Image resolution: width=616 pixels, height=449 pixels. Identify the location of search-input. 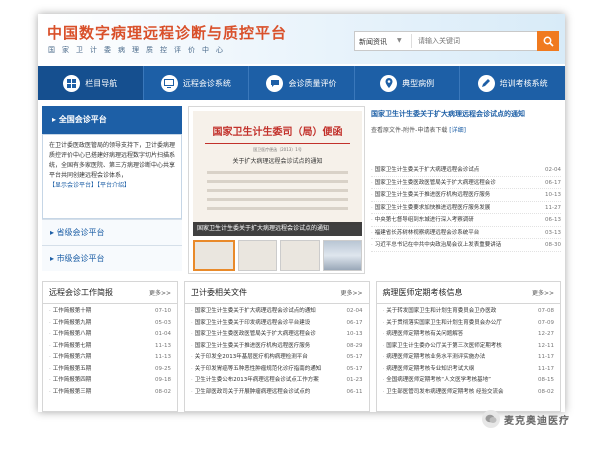
(471, 41).